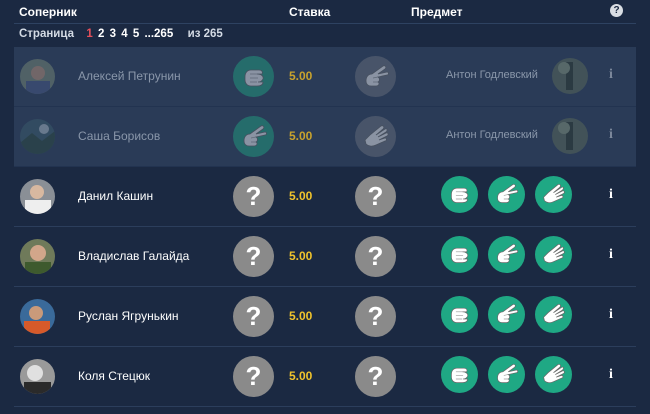 This screenshot has height=414, width=650. Describe the element at coordinates (119, 136) in the screenshot. I see `player-name: Саша Борисов` at that location.